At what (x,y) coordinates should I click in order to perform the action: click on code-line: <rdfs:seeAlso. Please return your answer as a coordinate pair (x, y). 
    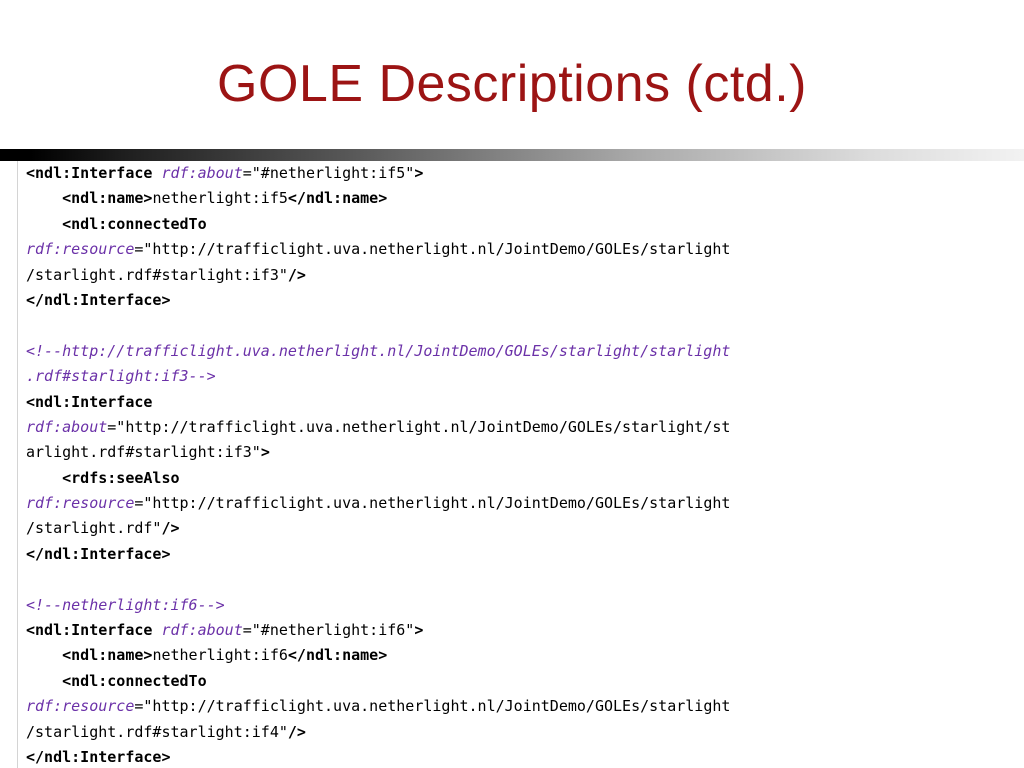
    Looking at the image, I should click on (521, 478).